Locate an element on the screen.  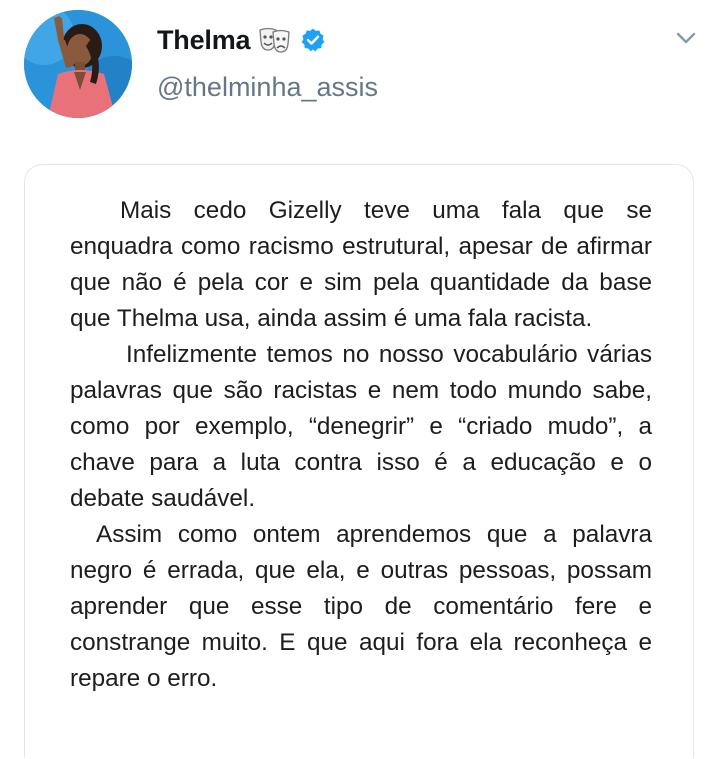
performing-arts-icon is located at coordinates (275, 40).